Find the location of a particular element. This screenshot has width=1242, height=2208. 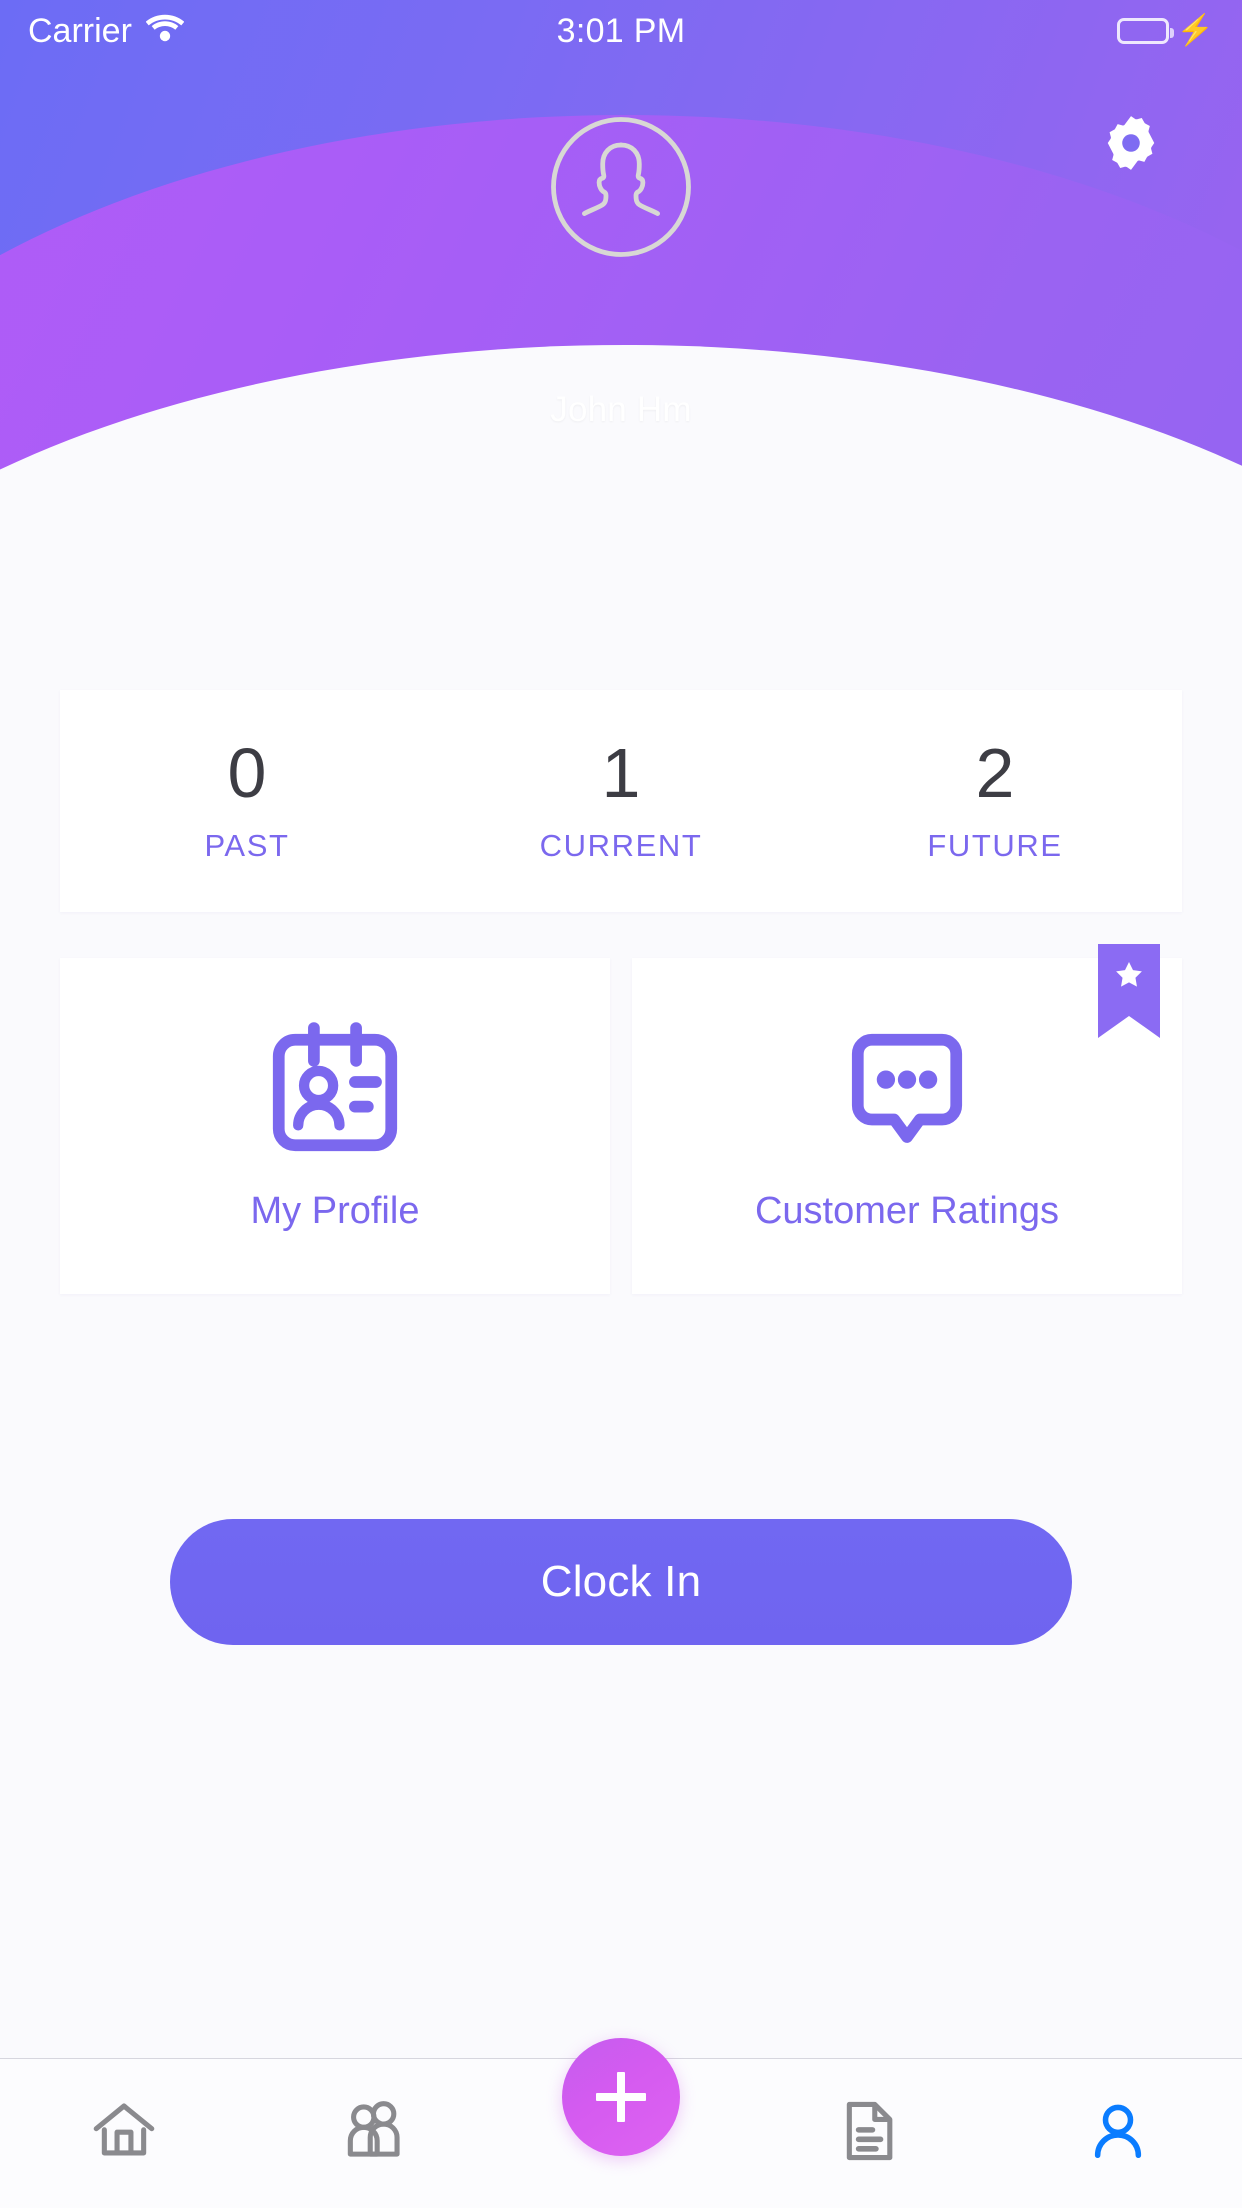

stat-past: 0 PAST is located at coordinates (247, 801).